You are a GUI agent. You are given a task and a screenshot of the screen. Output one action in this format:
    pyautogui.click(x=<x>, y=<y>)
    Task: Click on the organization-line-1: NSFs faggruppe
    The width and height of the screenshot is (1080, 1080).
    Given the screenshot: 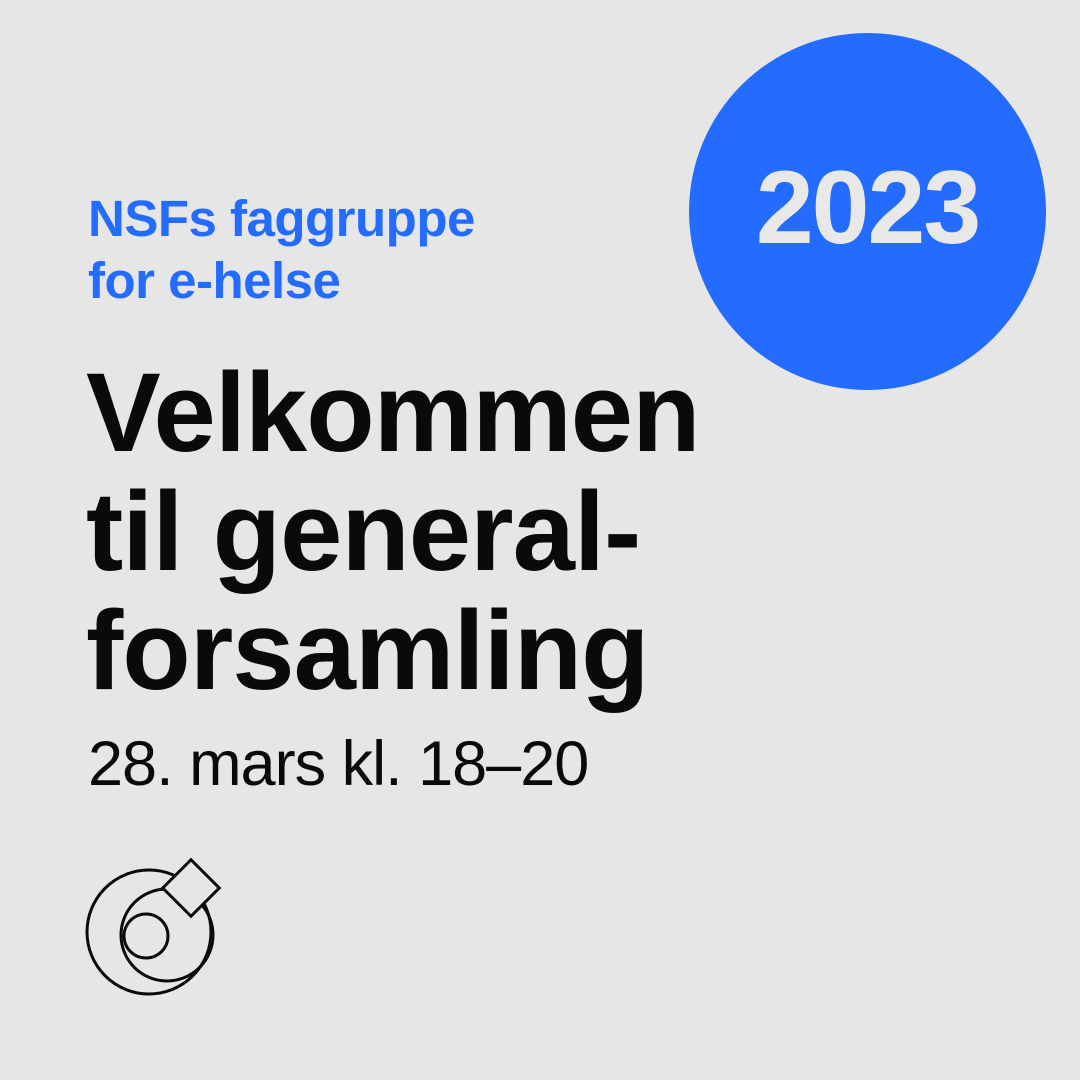 What is the action you would take?
    pyautogui.click(x=281, y=218)
    